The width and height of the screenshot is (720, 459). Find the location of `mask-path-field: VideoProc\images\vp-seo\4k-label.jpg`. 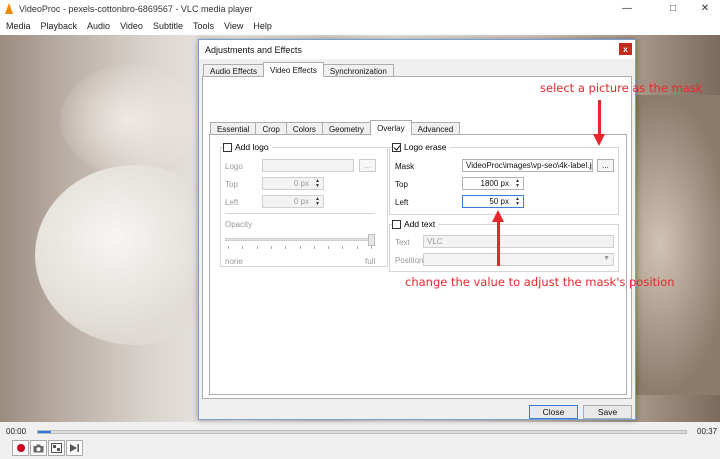

mask-path-field: VideoProc\images\vp-seo\4k-label.jpg is located at coordinates (527, 165).